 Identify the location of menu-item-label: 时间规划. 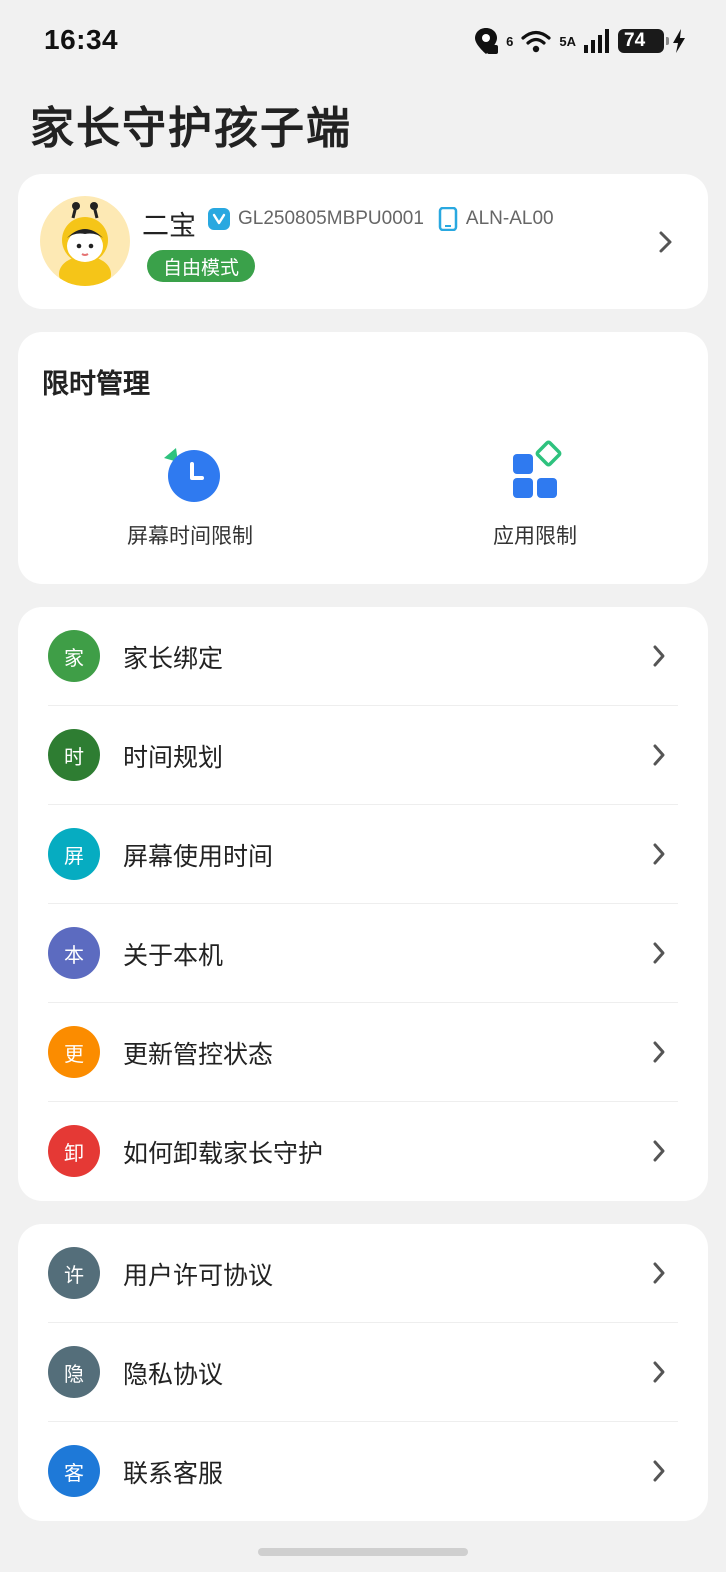
(173, 757).